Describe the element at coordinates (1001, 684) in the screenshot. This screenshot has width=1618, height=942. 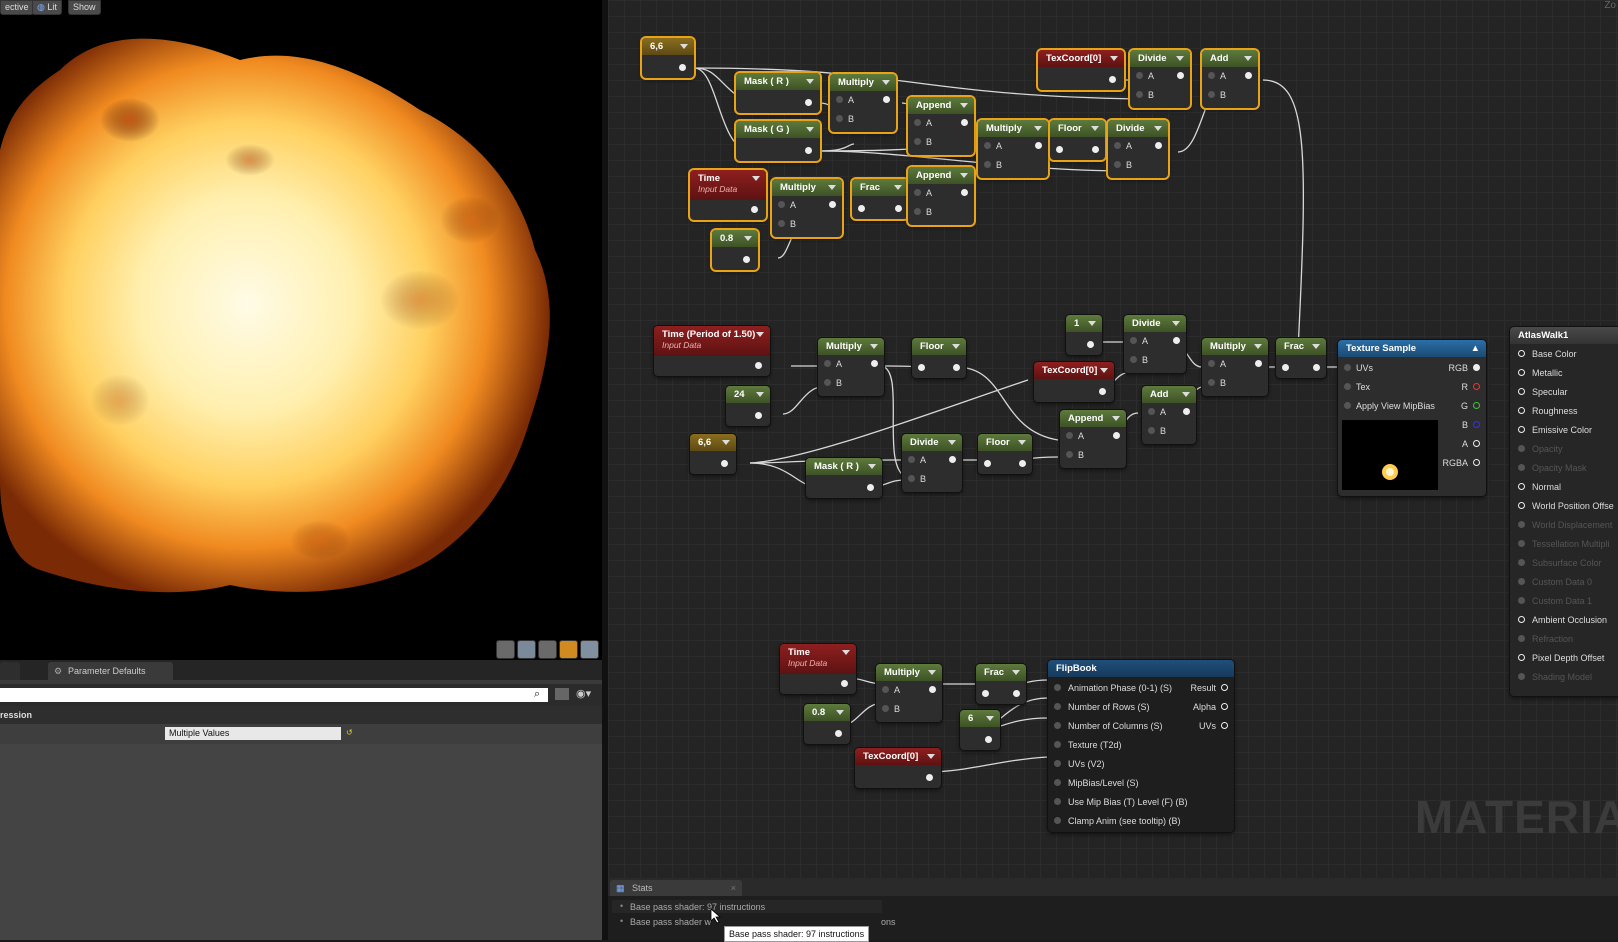
I see `frac3-node: Frac` at that location.